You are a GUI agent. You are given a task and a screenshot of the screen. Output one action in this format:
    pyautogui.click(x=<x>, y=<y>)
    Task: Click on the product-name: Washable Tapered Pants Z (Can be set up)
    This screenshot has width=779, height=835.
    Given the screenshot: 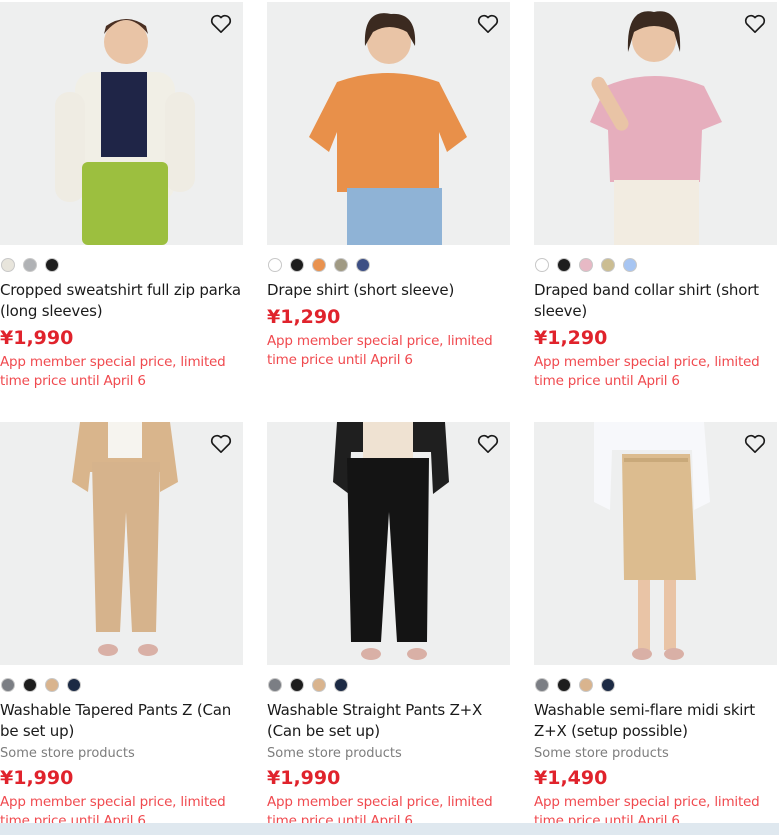 What is the action you would take?
    pyautogui.click(x=122, y=721)
    